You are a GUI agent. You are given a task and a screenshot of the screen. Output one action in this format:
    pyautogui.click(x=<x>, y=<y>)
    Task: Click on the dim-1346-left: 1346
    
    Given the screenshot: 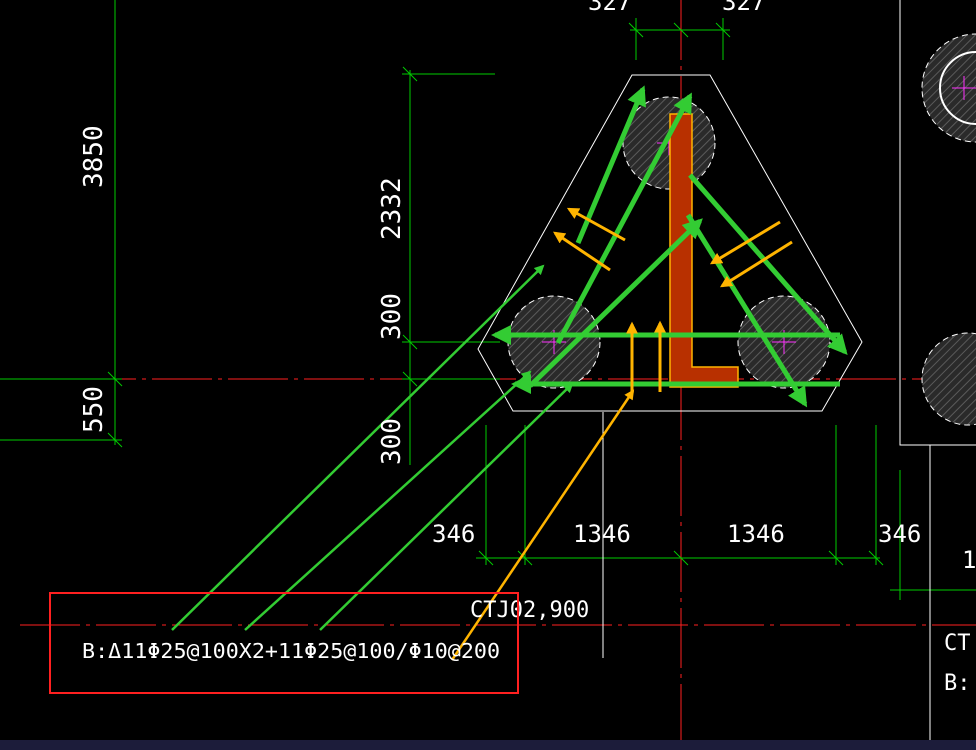 What is the action you would take?
    pyautogui.click(x=602, y=534)
    